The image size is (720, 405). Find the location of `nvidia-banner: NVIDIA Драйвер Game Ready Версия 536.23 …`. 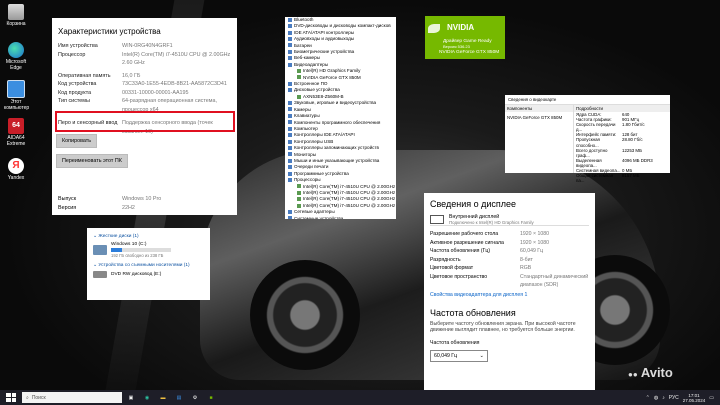

nvidia-banner: NVIDIA Драйвер Game Ready Версия 536.23 … is located at coordinates (465, 37).